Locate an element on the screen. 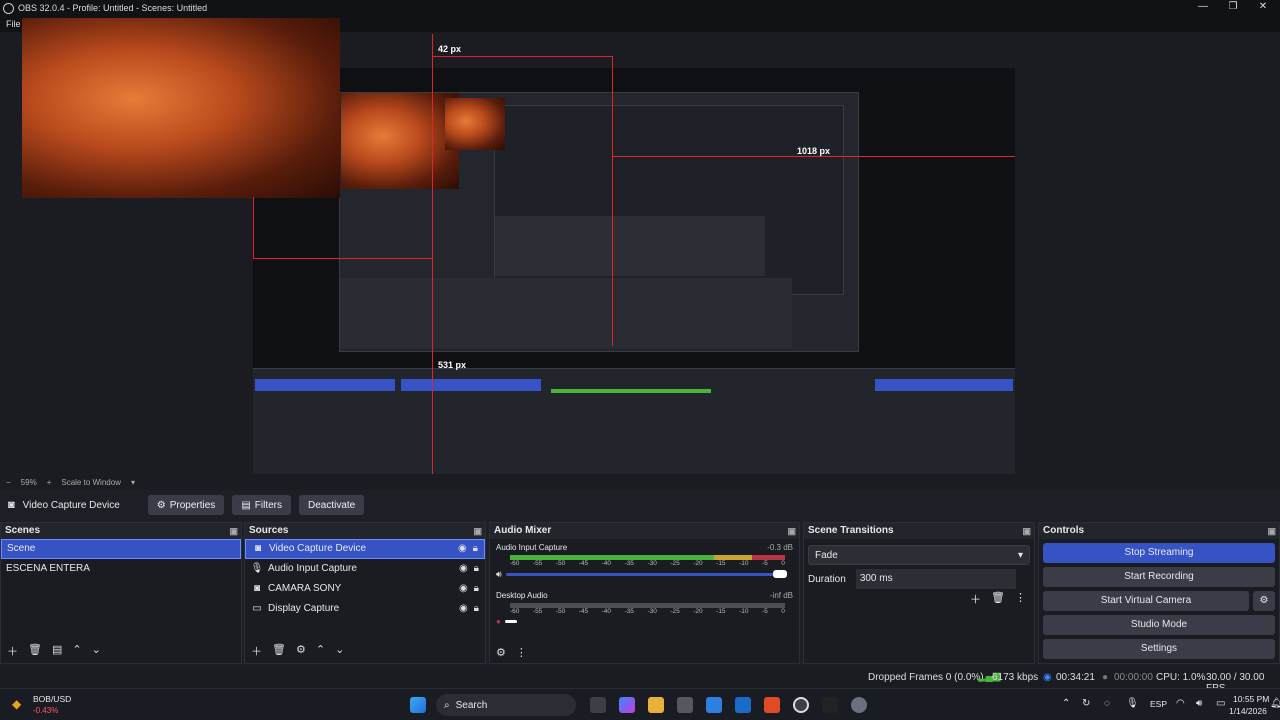  nested-main-docks is located at coordinates (634, 423).